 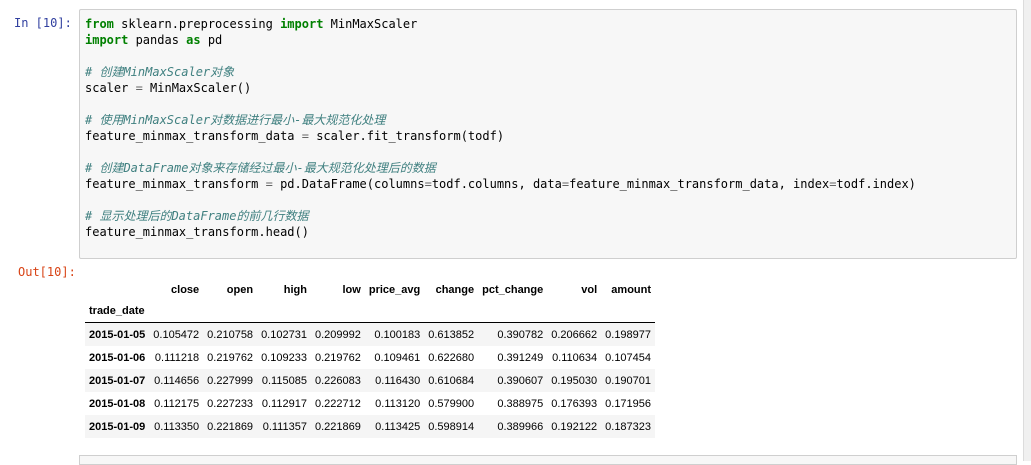 I want to click on column-header-pct-change: pct_change, so click(x=513, y=290).